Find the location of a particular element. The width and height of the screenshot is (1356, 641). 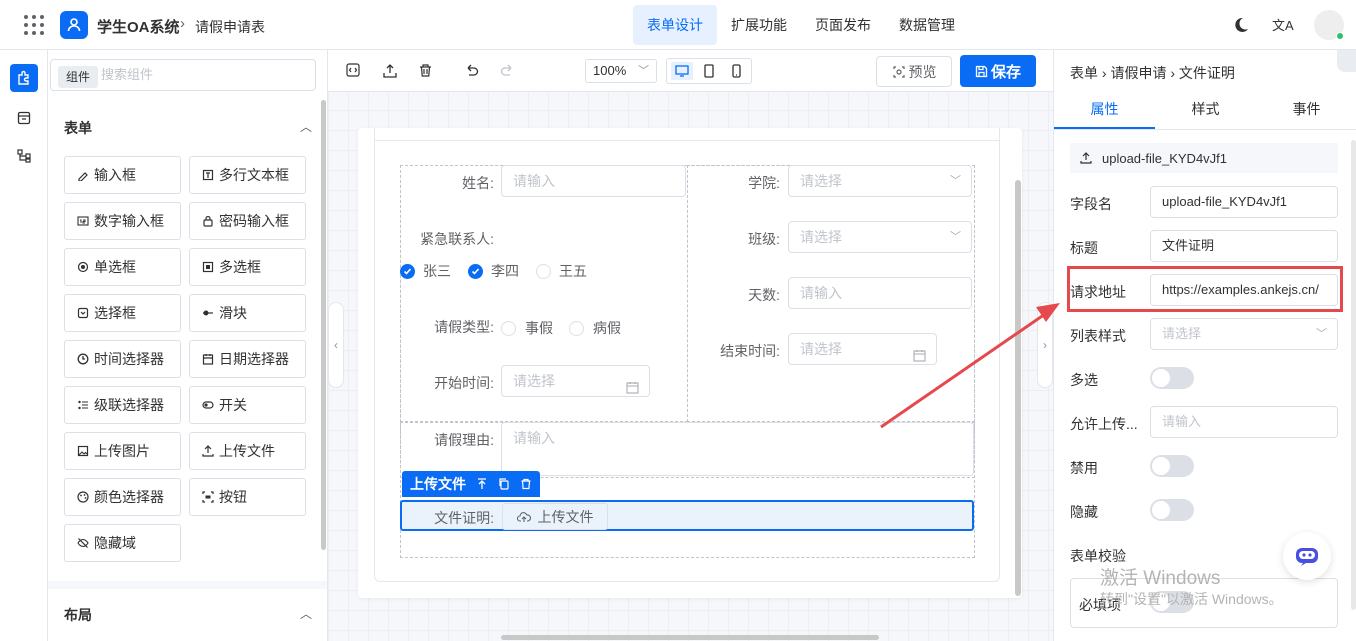

collapse-right-handle: › is located at coordinates (1045, 345).